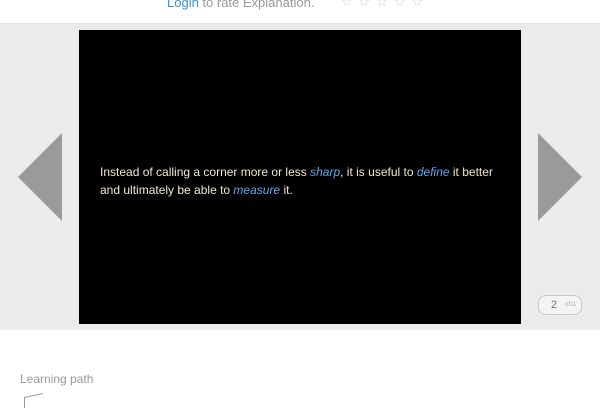 Image resolution: width=600 pixels, height=408 pixels. Describe the element at coordinates (183, 5) in the screenshot. I see `login-link: Login` at that location.